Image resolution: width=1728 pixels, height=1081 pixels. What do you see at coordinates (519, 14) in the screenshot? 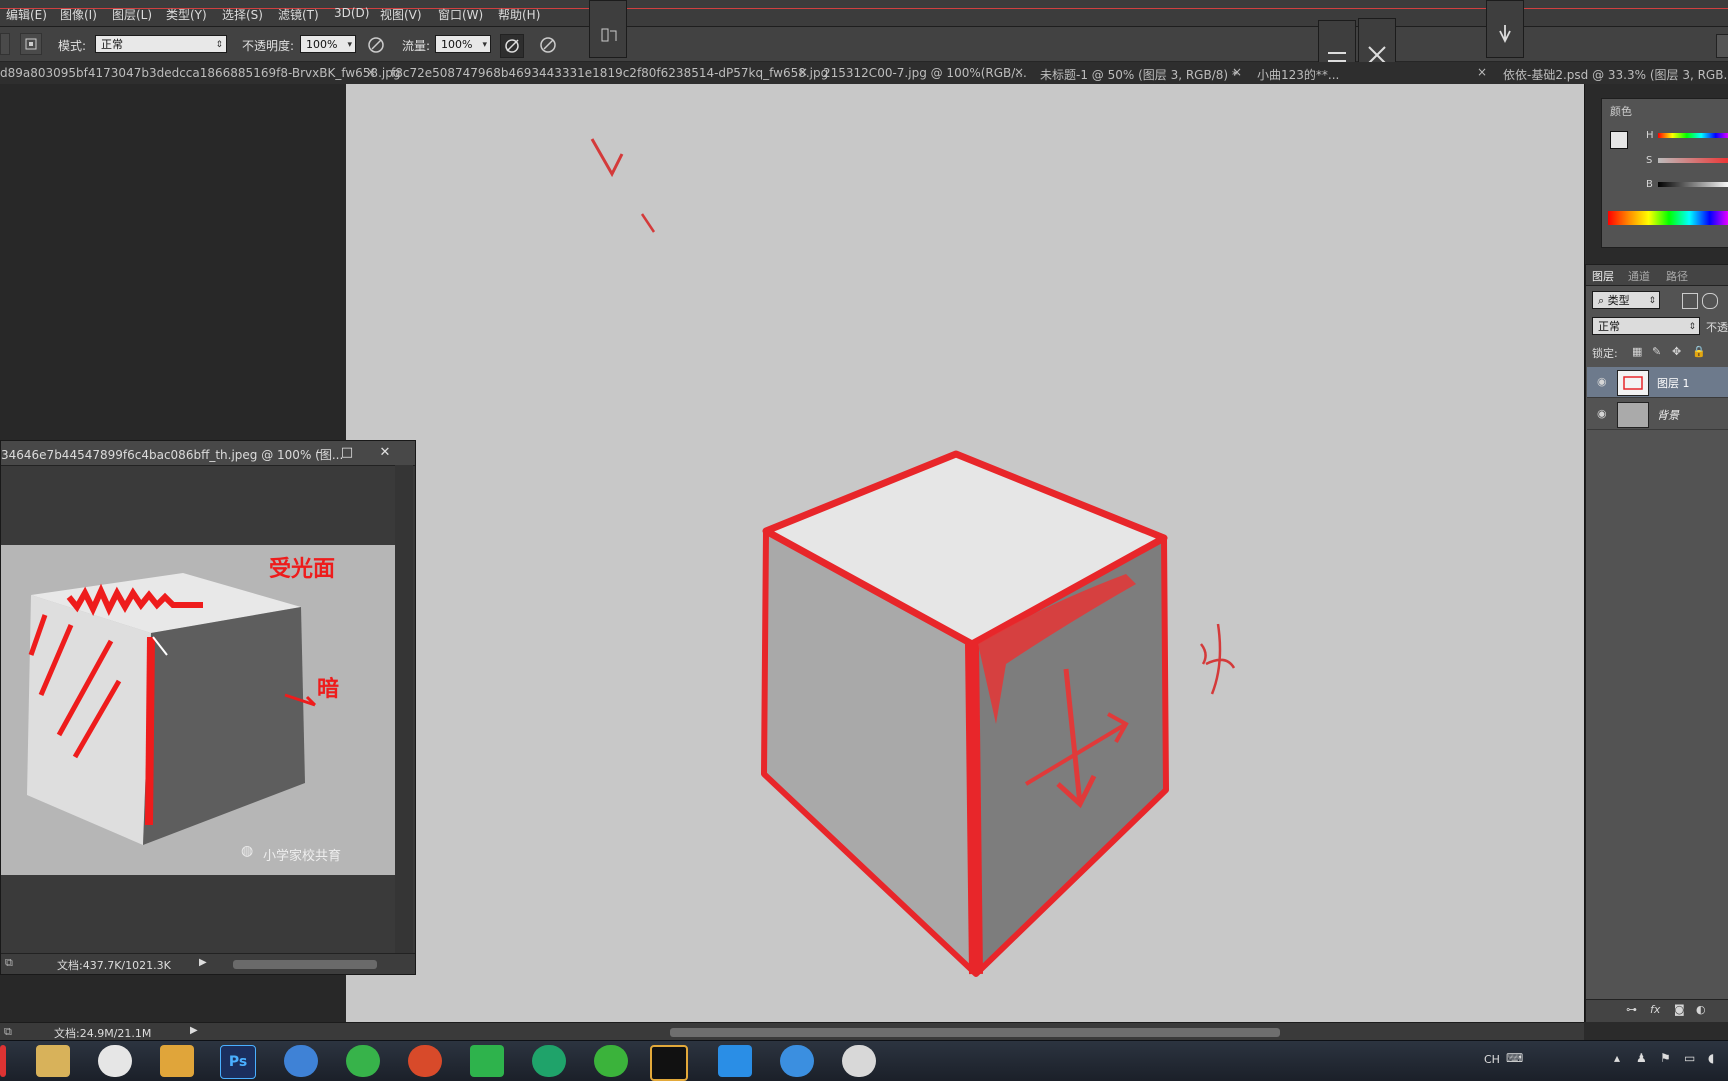
I see `menu-help: 帮助(H)` at bounding box center [519, 14].